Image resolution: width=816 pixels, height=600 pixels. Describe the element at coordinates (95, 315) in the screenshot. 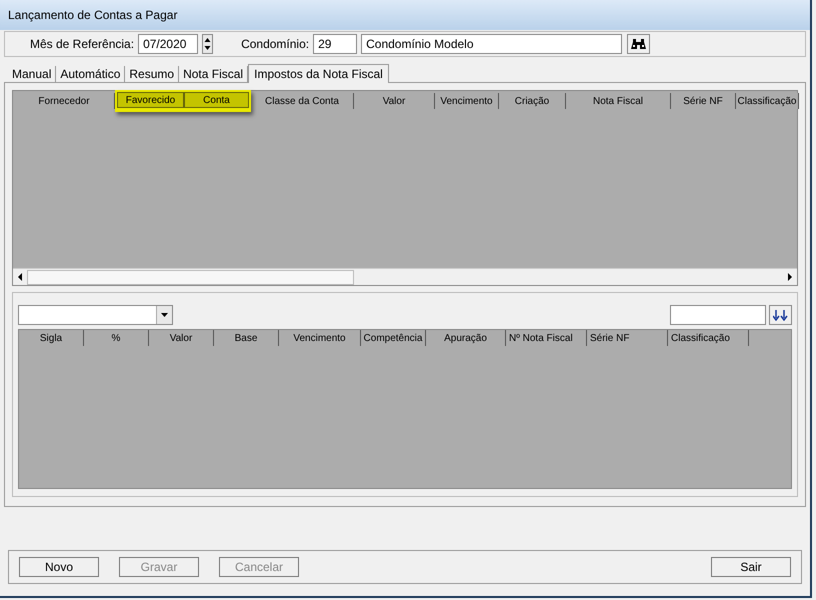

I see `type-dropdown` at that location.